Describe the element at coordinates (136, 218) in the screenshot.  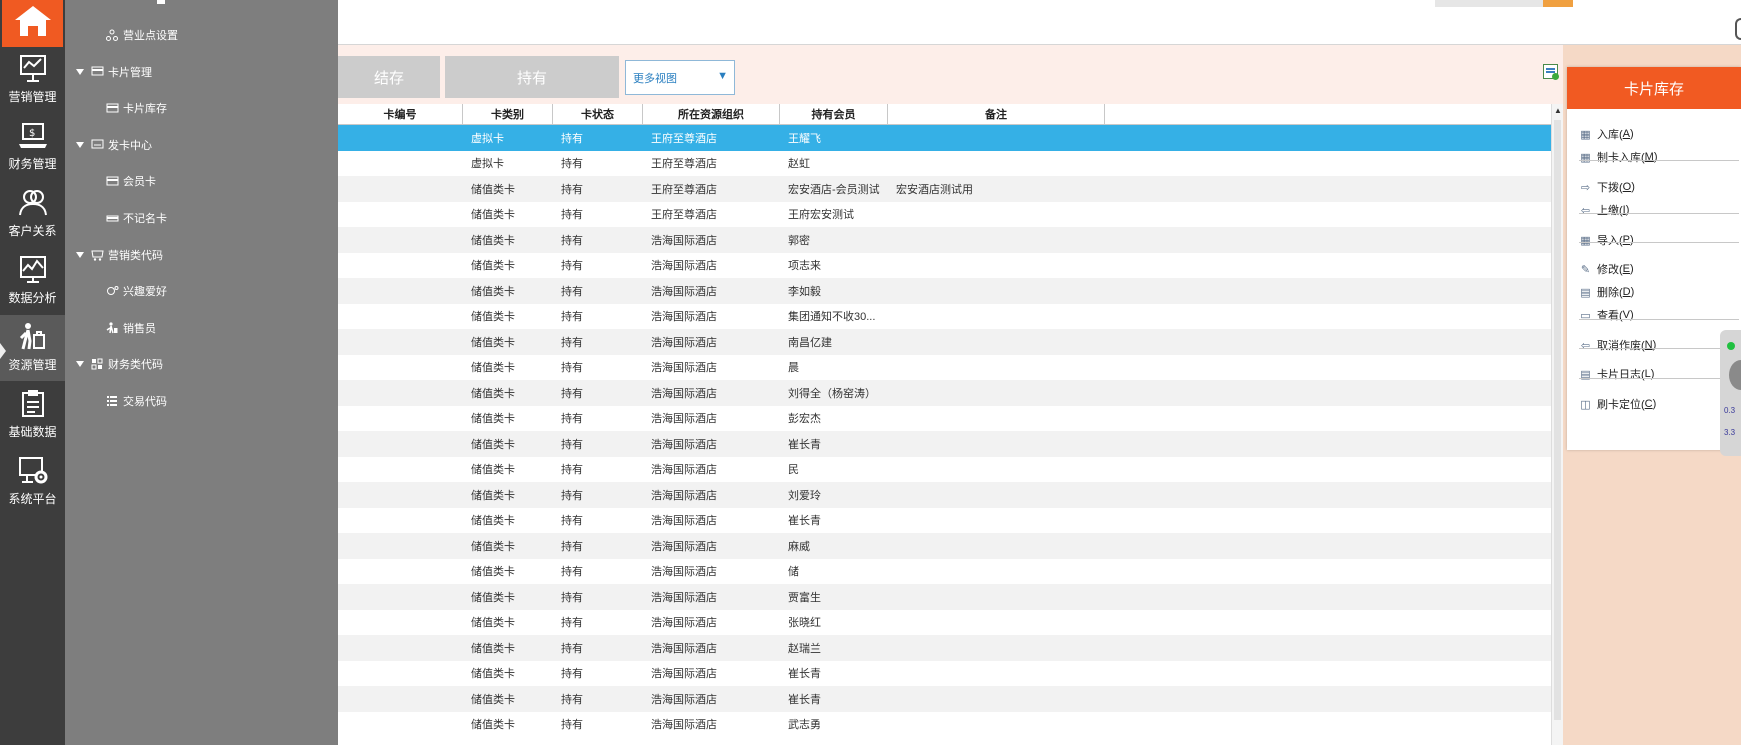
I see `tree-item-anonymous-card: 不记名卡` at that location.